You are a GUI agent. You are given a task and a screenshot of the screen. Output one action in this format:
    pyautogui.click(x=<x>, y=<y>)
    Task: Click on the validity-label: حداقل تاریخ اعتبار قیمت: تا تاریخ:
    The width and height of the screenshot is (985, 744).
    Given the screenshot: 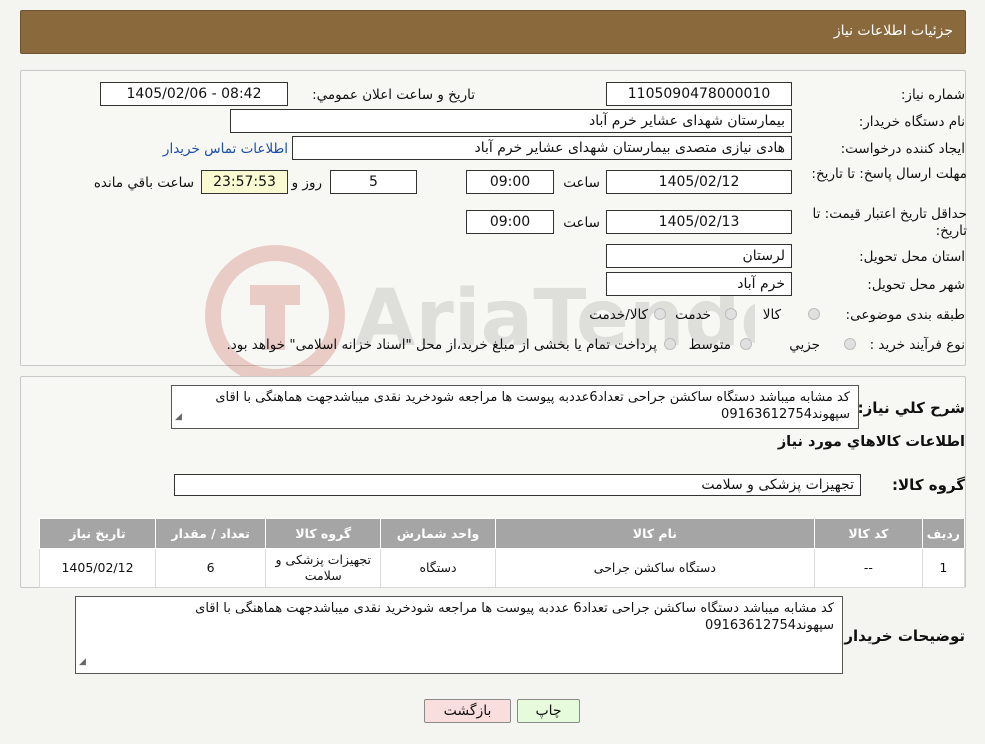 What is the action you would take?
    pyautogui.click(x=889, y=222)
    